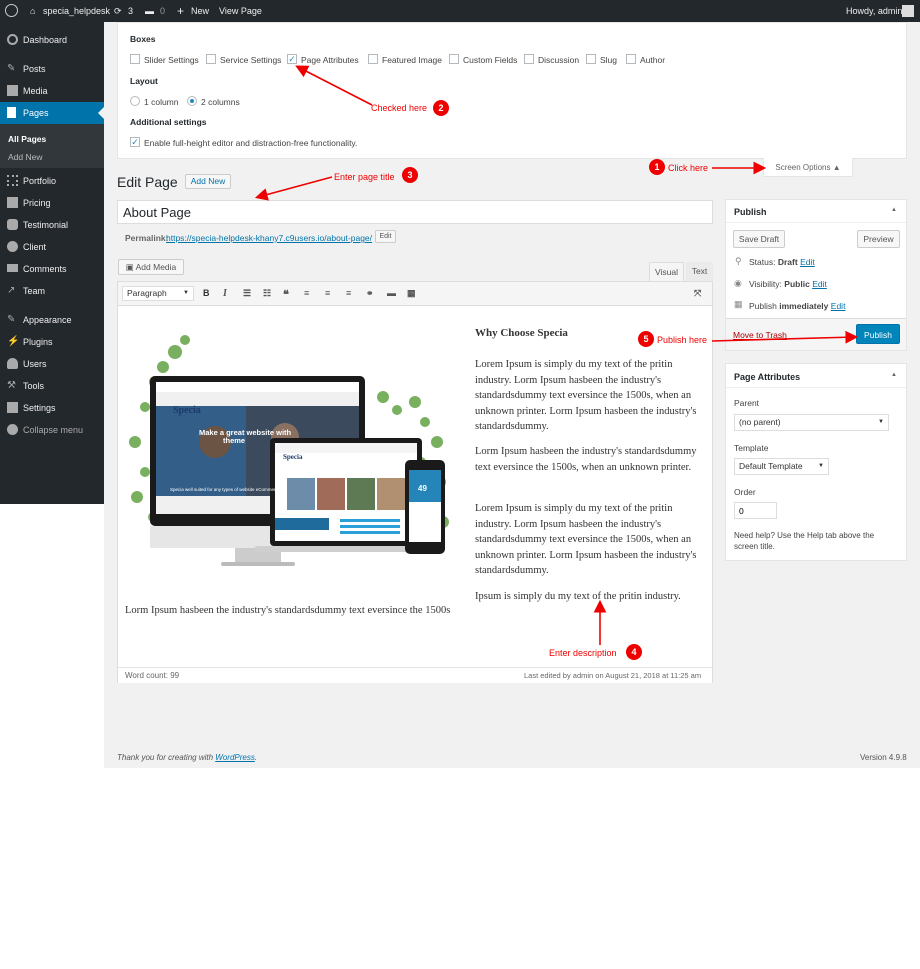 The image size is (920, 969). Describe the element at coordinates (583, 653) in the screenshot. I see `annotation-text-4: Enter description` at that location.